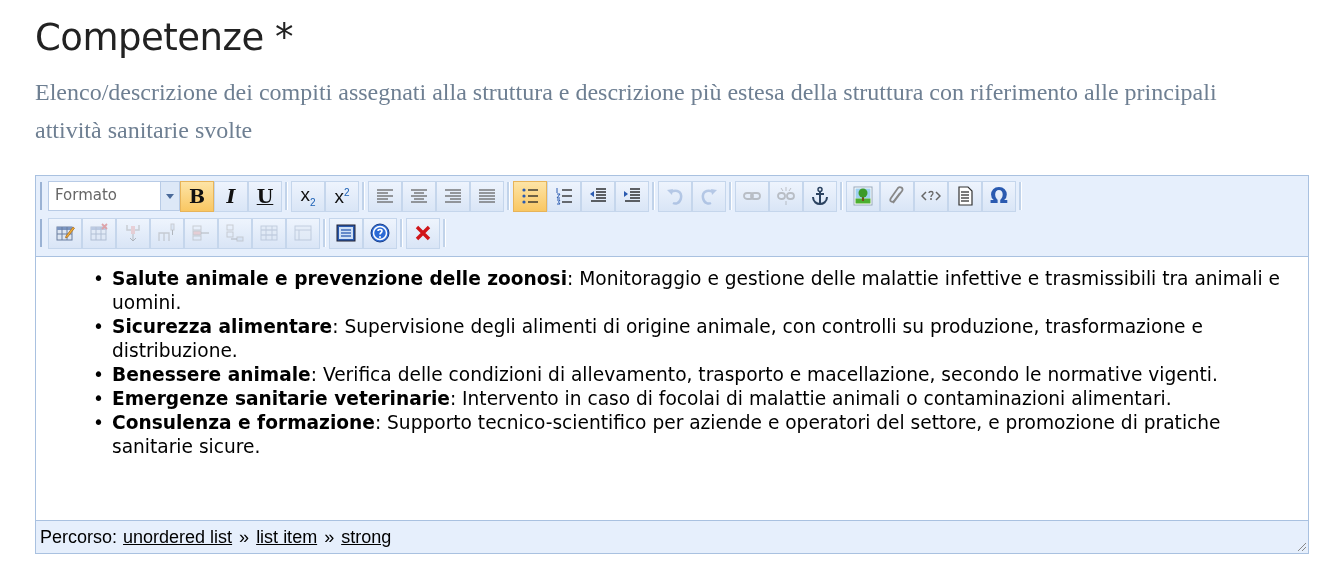  Describe the element at coordinates (897, 196) in the screenshot. I see `attachment-button` at that location.